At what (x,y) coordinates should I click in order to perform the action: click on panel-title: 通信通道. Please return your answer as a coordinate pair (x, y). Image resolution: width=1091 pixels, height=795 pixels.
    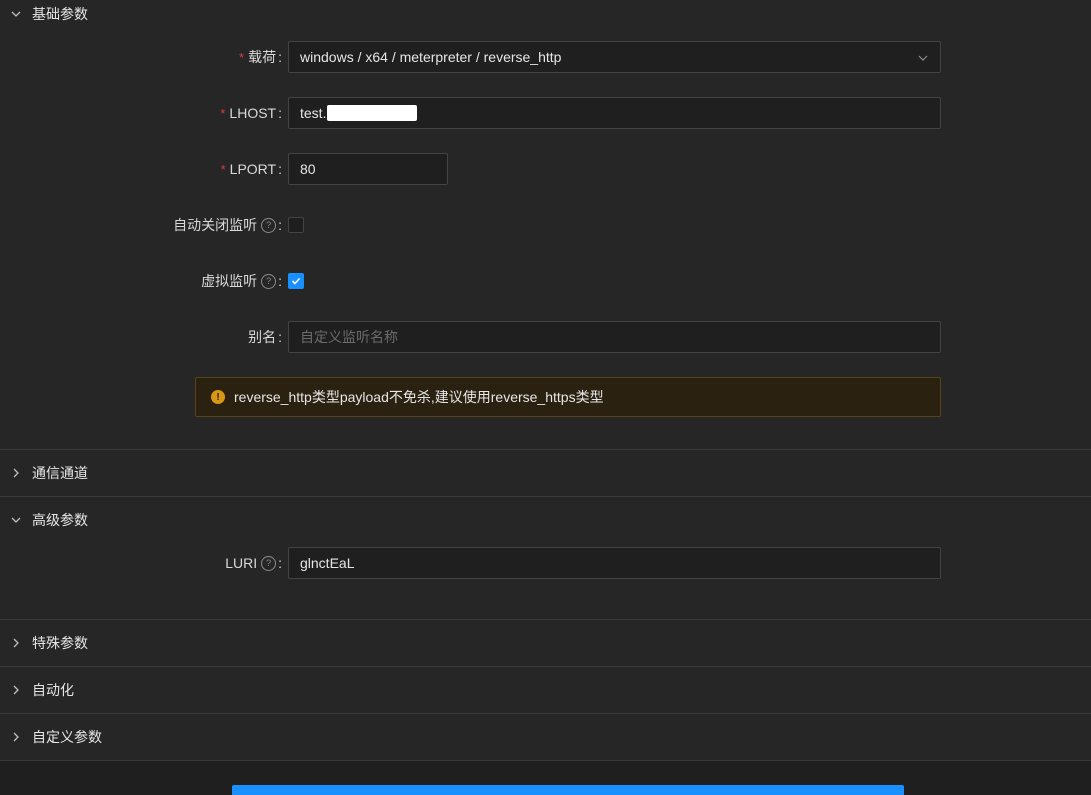
    Looking at the image, I should click on (60, 473).